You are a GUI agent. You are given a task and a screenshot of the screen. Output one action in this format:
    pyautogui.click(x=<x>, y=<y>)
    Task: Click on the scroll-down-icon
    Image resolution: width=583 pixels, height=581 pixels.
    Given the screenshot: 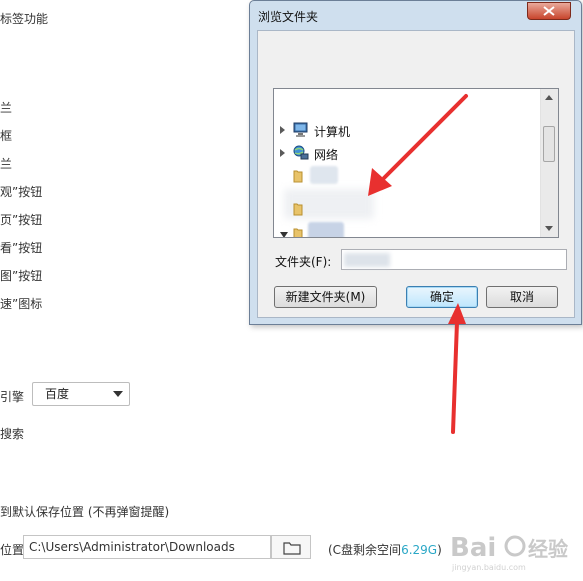 What is the action you would take?
    pyautogui.click(x=549, y=228)
    